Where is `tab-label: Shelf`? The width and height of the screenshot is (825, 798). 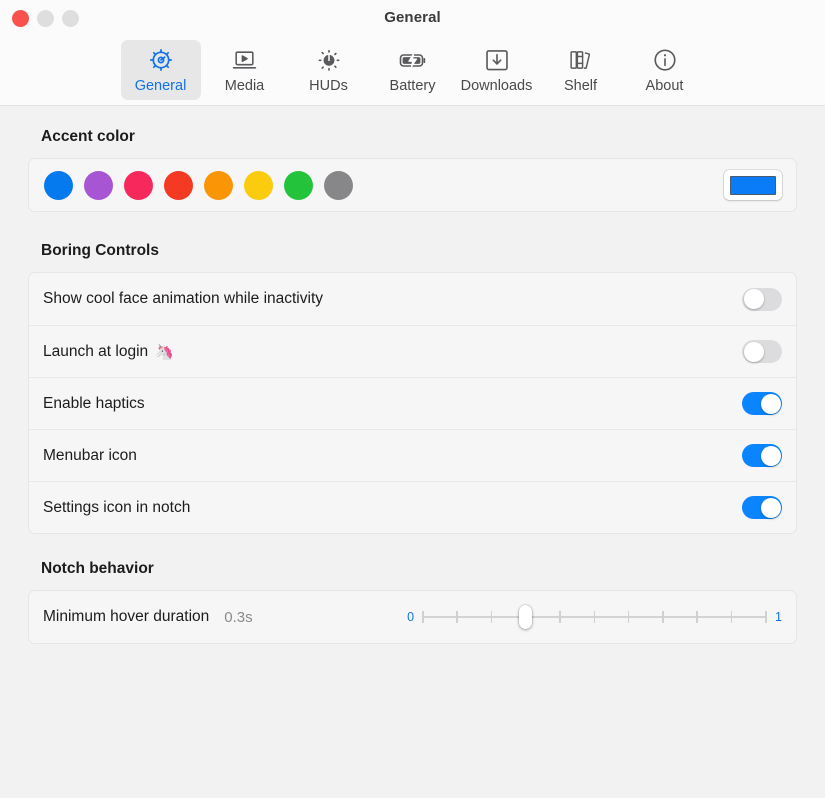
tab-label: Shelf is located at coordinates (580, 86).